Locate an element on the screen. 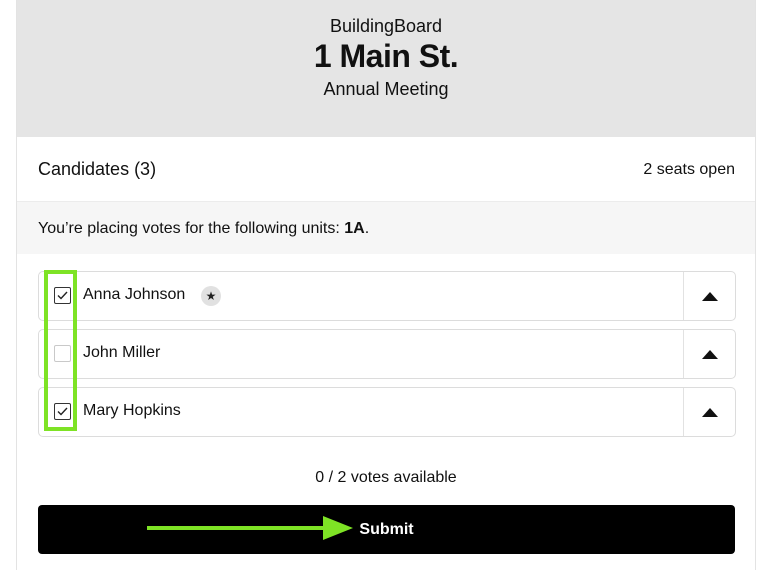  organization-name: BuildingBoard is located at coordinates (386, 26).